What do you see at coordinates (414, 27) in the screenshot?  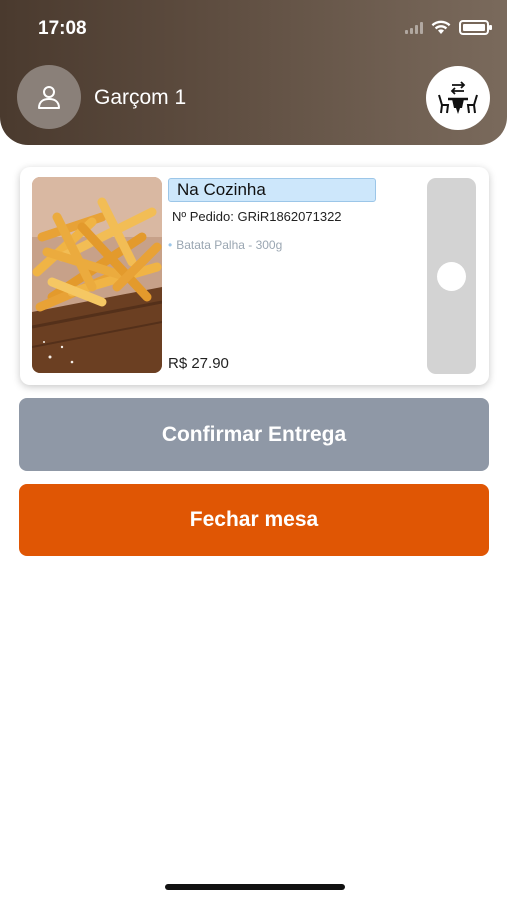 I see `cellular-signal-icon` at bounding box center [414, 27].